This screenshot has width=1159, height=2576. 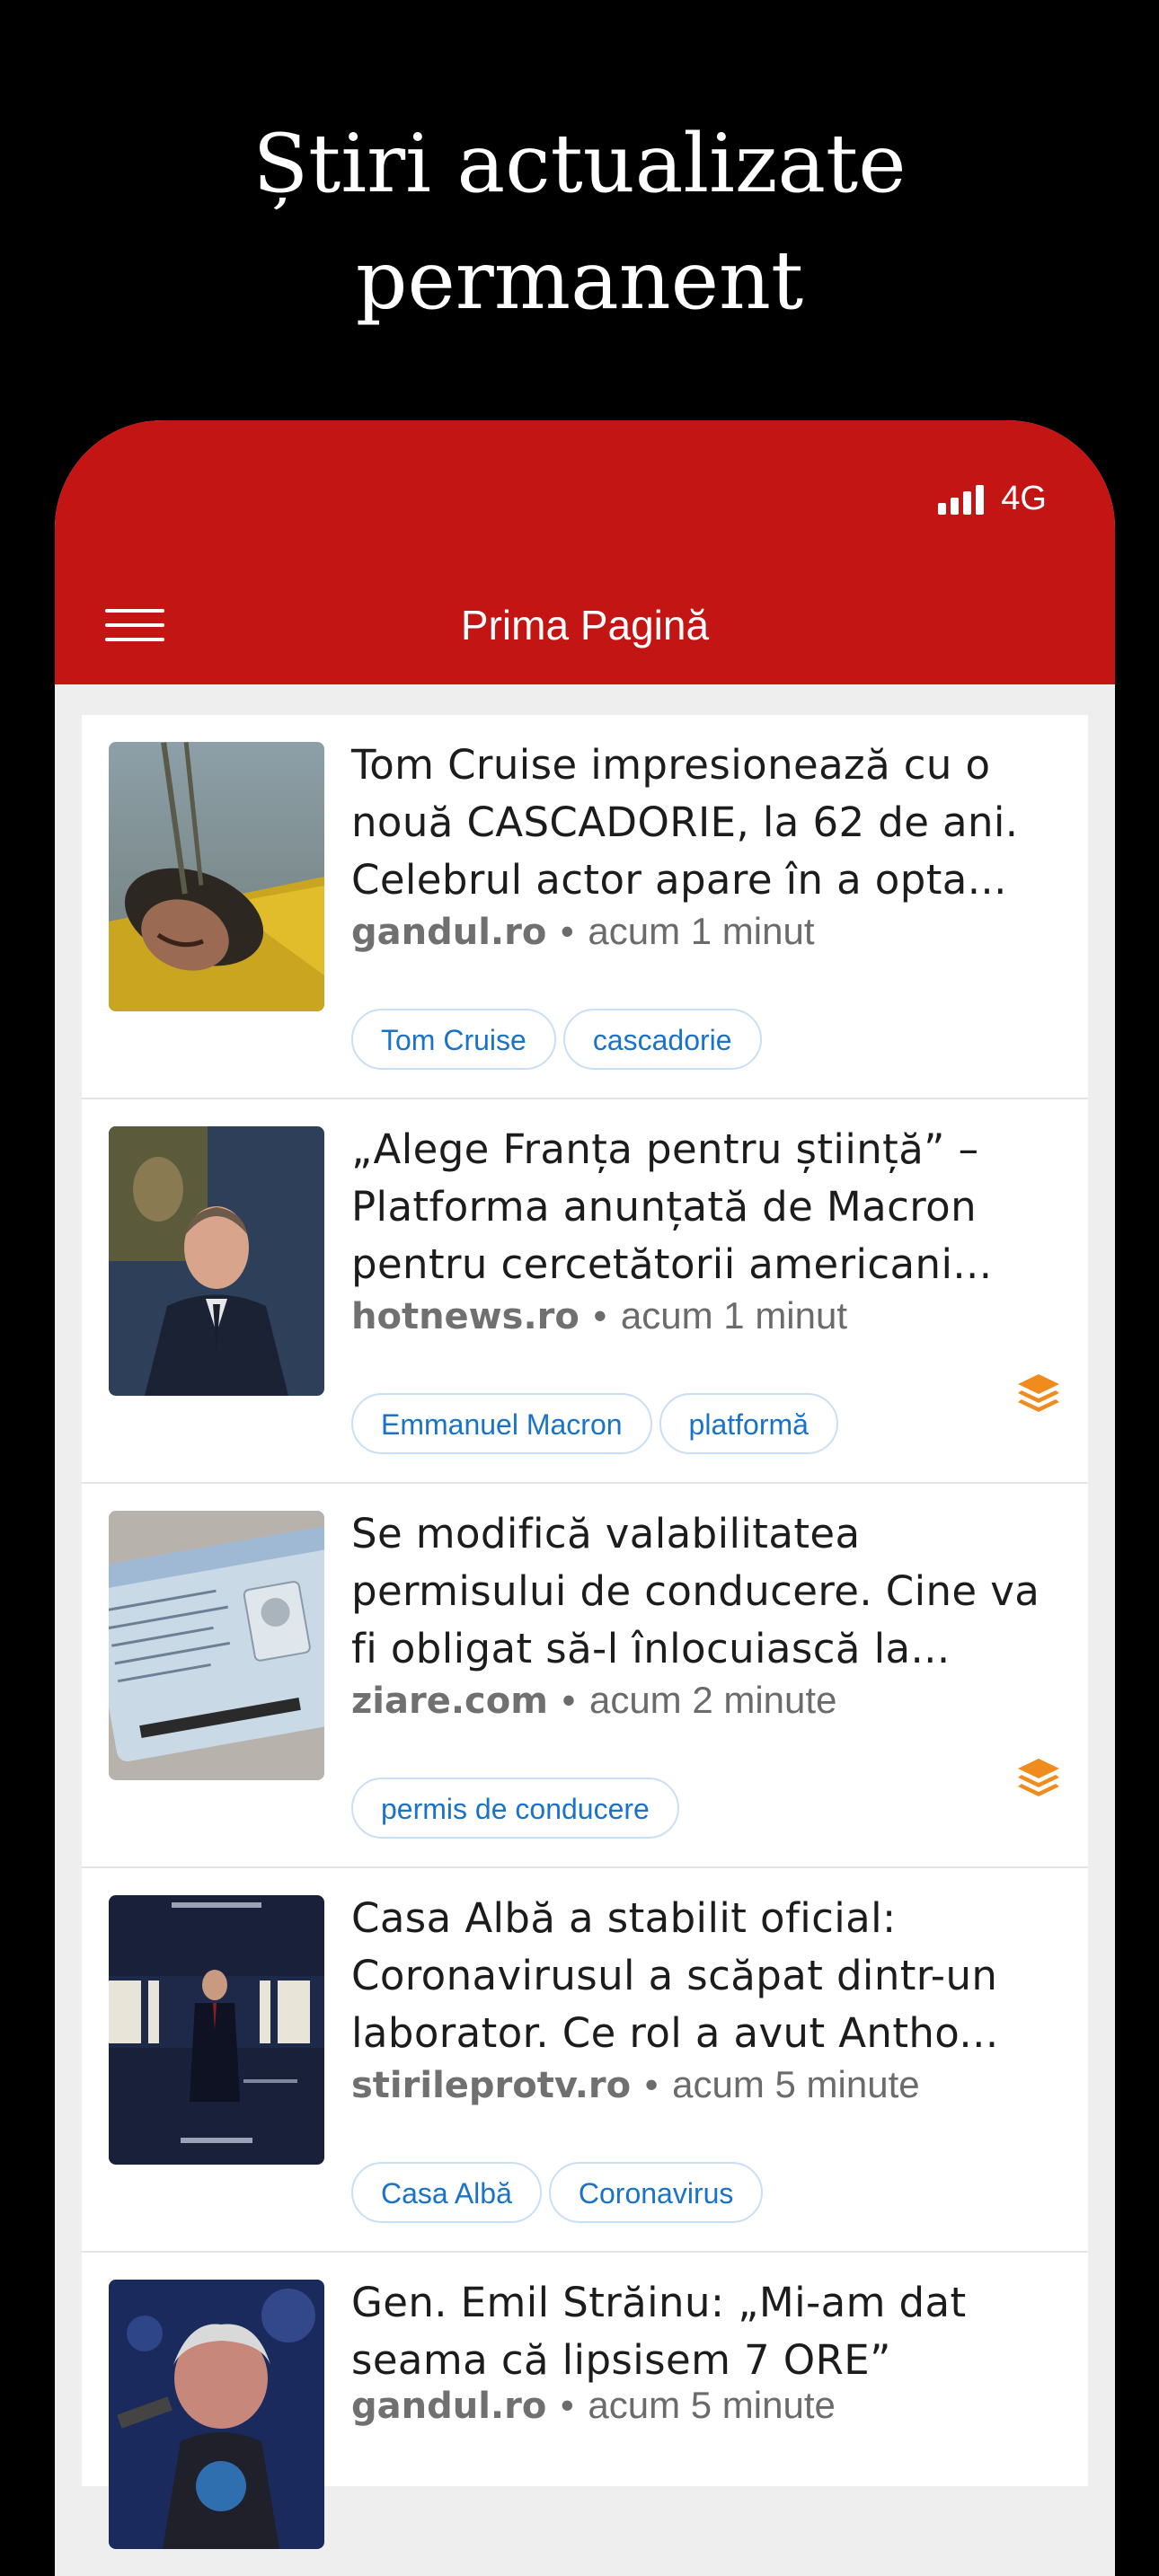 I want to click on article-meta: gandul.ro • acum 1 minut, so click(x=583, y=932).